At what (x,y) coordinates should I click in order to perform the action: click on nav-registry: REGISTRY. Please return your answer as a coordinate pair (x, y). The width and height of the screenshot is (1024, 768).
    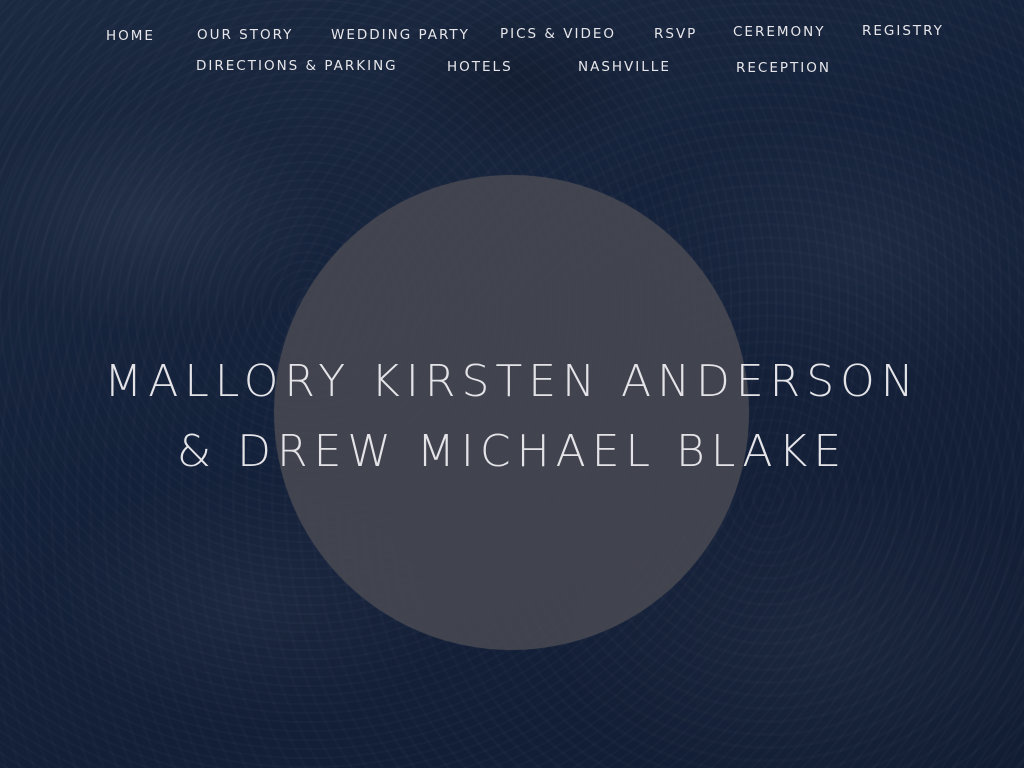
    Looking at the image, I should click on (903, 31).